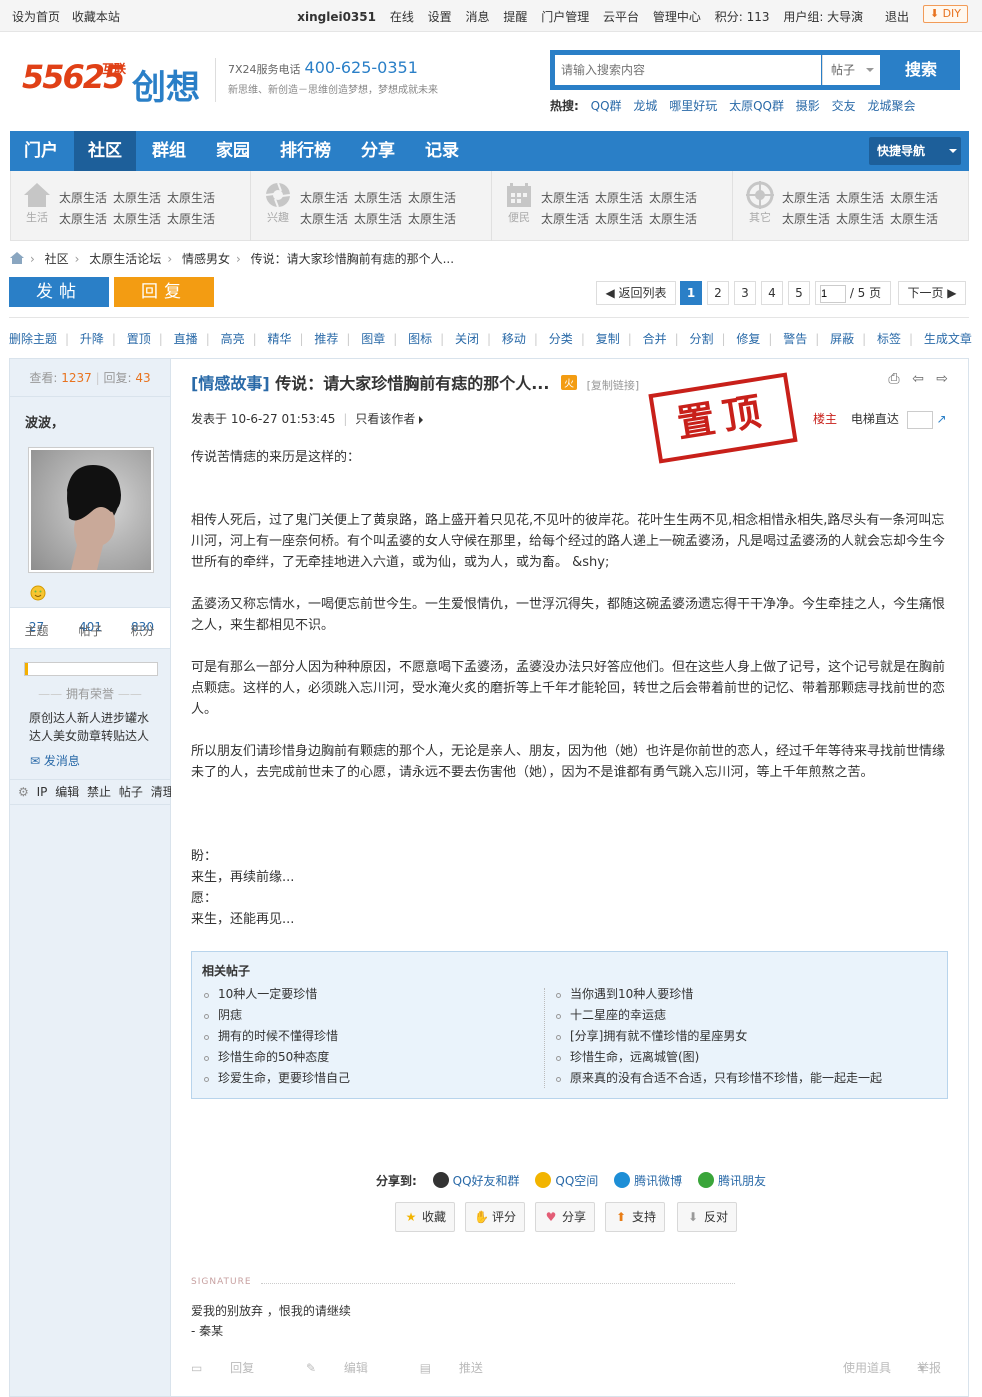 This screenshot has width=982, height=1397. What do you see at coordinates (707, 1217) in the screenshot?
I see `oppose-button: ⬇ 反对` at bounding box center [707, 1217].